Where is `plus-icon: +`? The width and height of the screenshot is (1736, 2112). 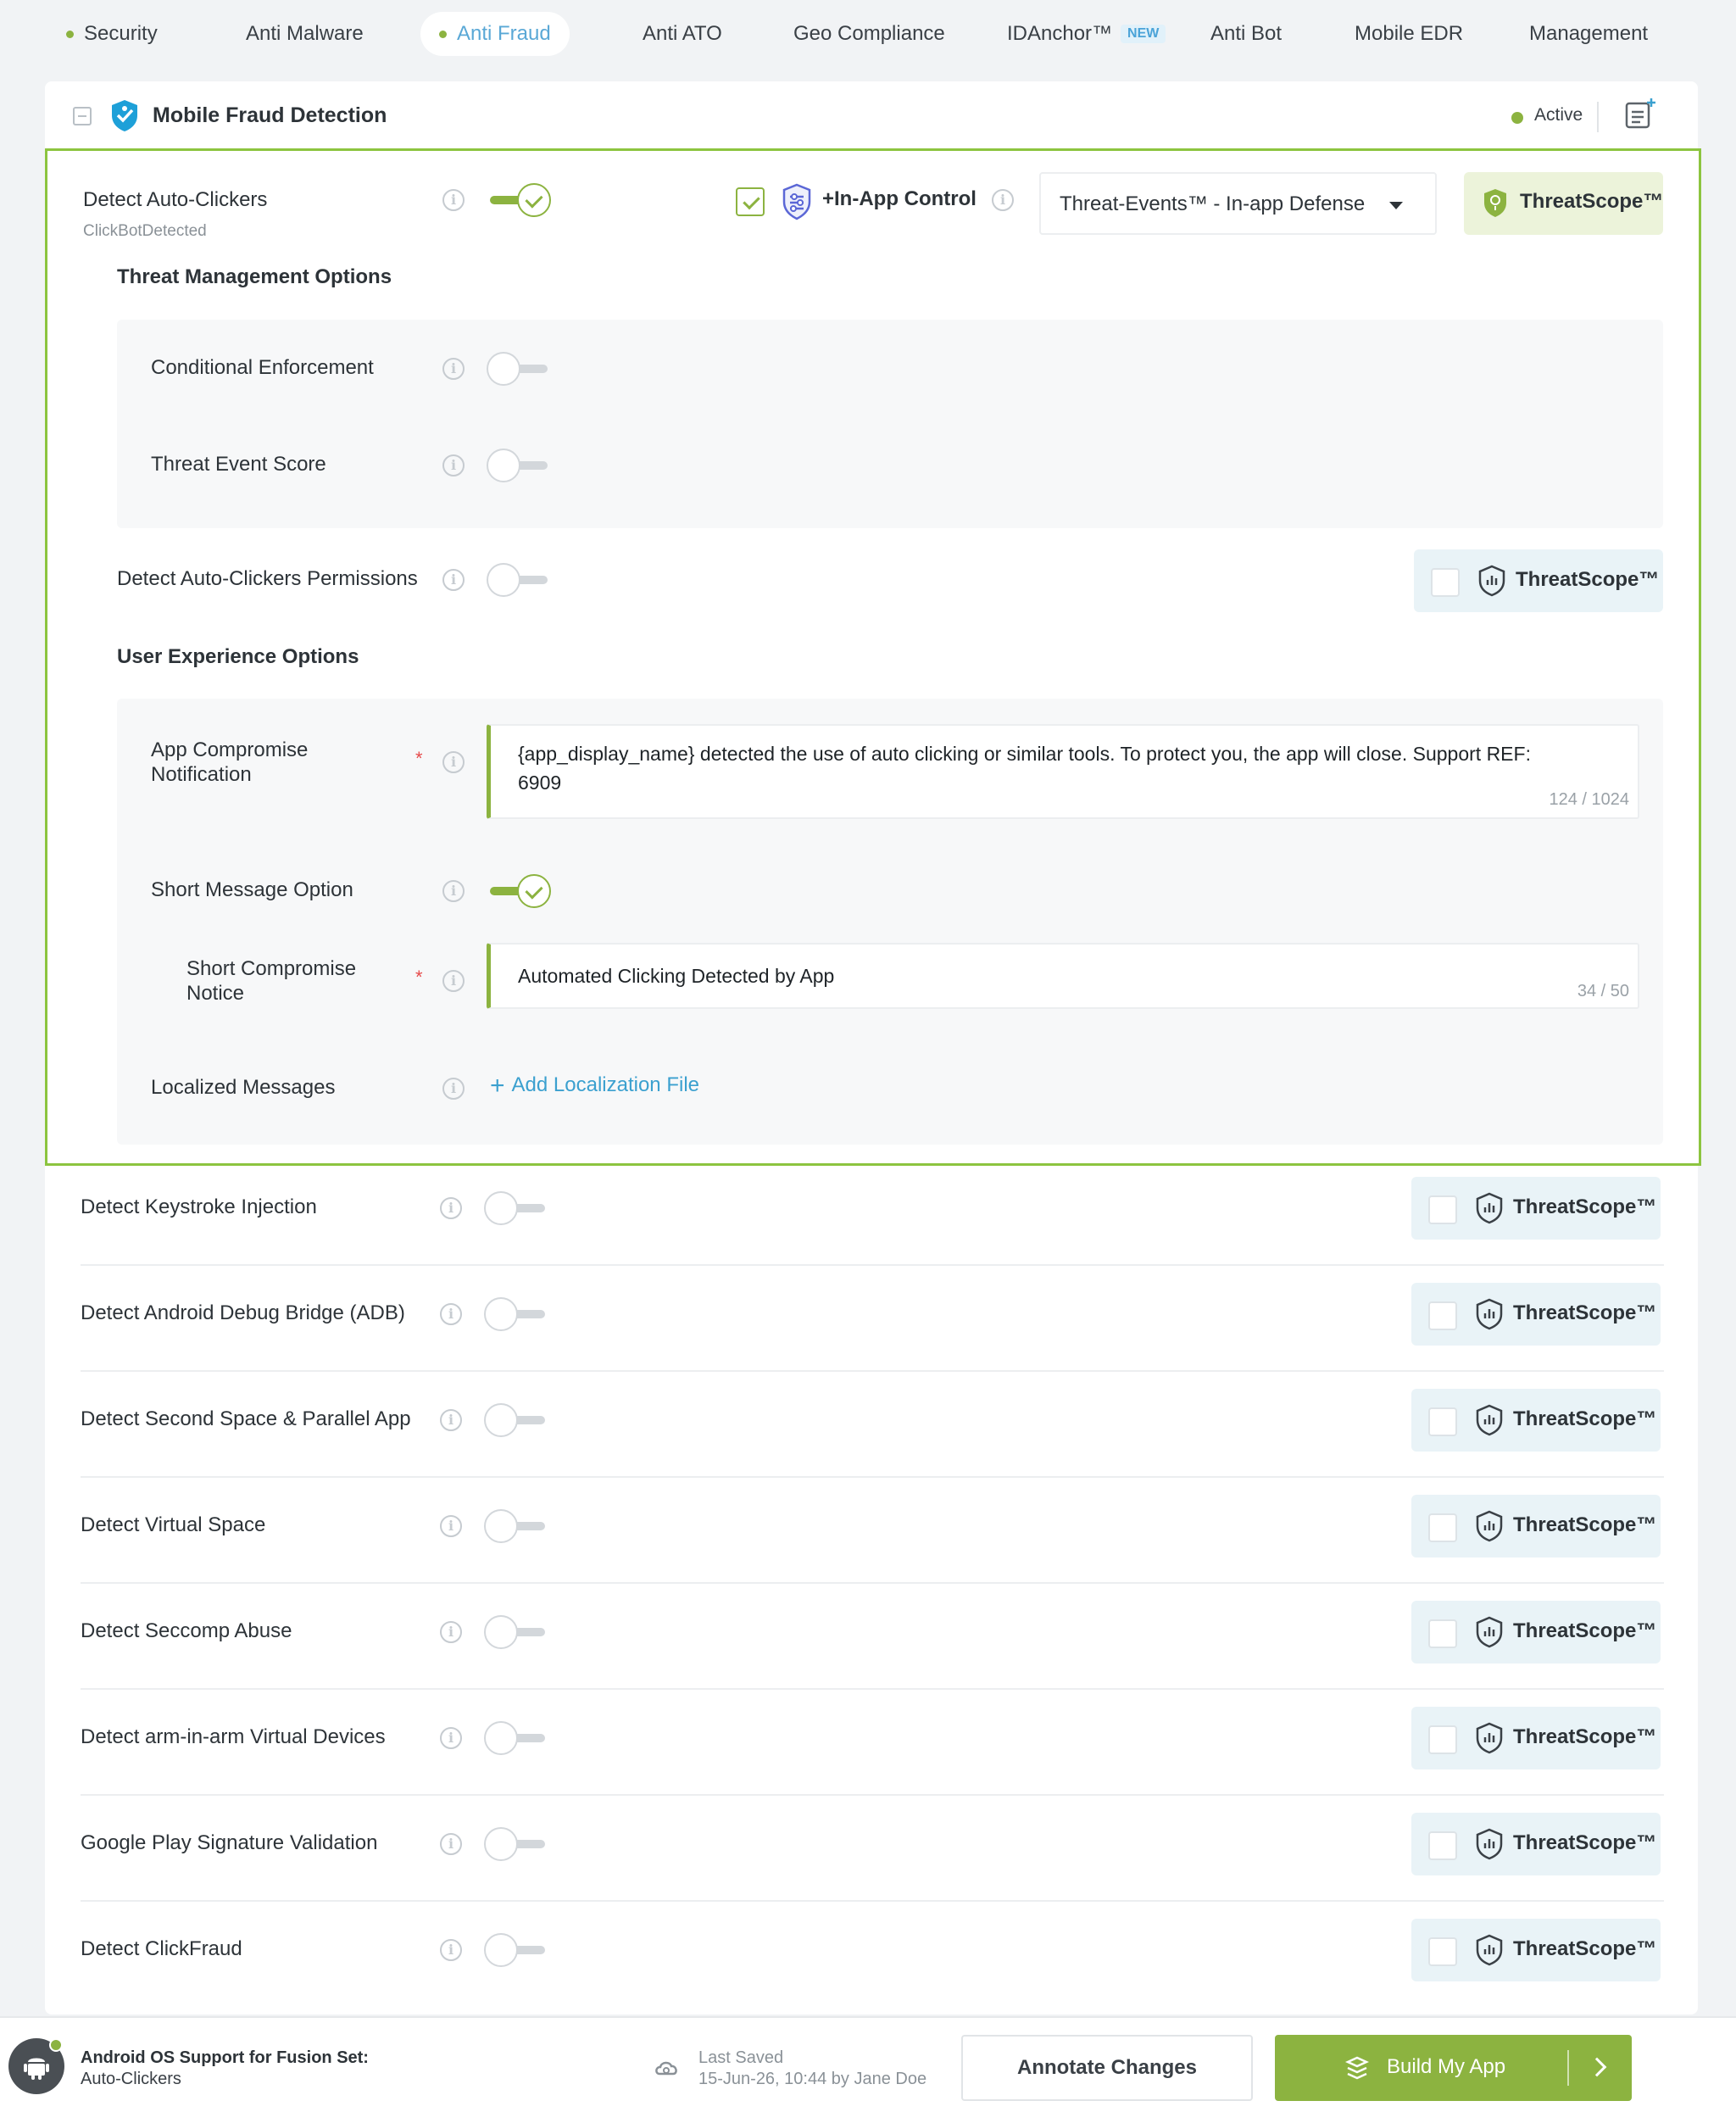 plus-icon: + is located at coordinates (497, 1086).